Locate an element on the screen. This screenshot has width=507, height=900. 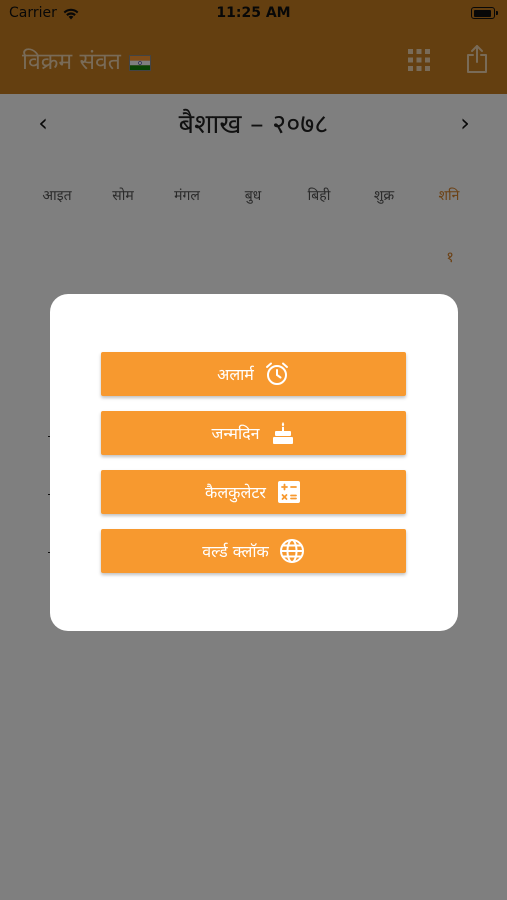
birthday-button-label: जन्मदिन is located at coordinates (235, 433).